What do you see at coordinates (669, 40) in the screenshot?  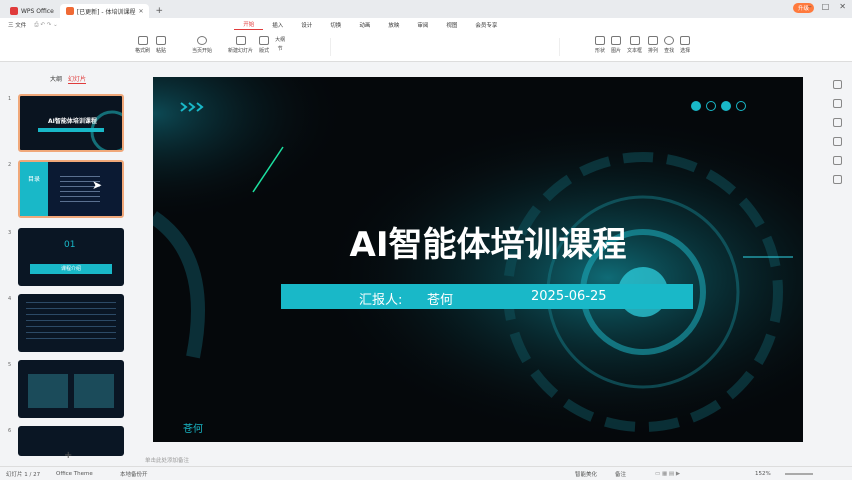 I see `search-icon` at bounding box center [669, 40].